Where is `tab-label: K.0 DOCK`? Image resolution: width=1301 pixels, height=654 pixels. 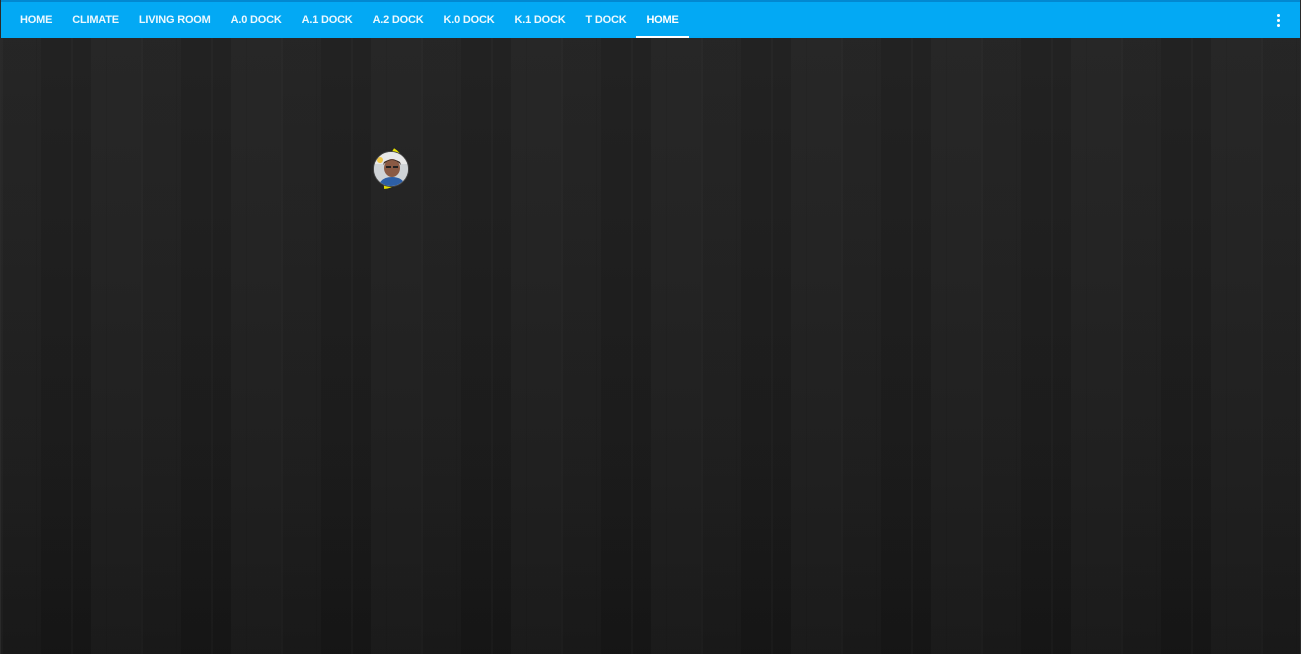
tab-label: K.0 DOCK is located at coordinates (469, 20).